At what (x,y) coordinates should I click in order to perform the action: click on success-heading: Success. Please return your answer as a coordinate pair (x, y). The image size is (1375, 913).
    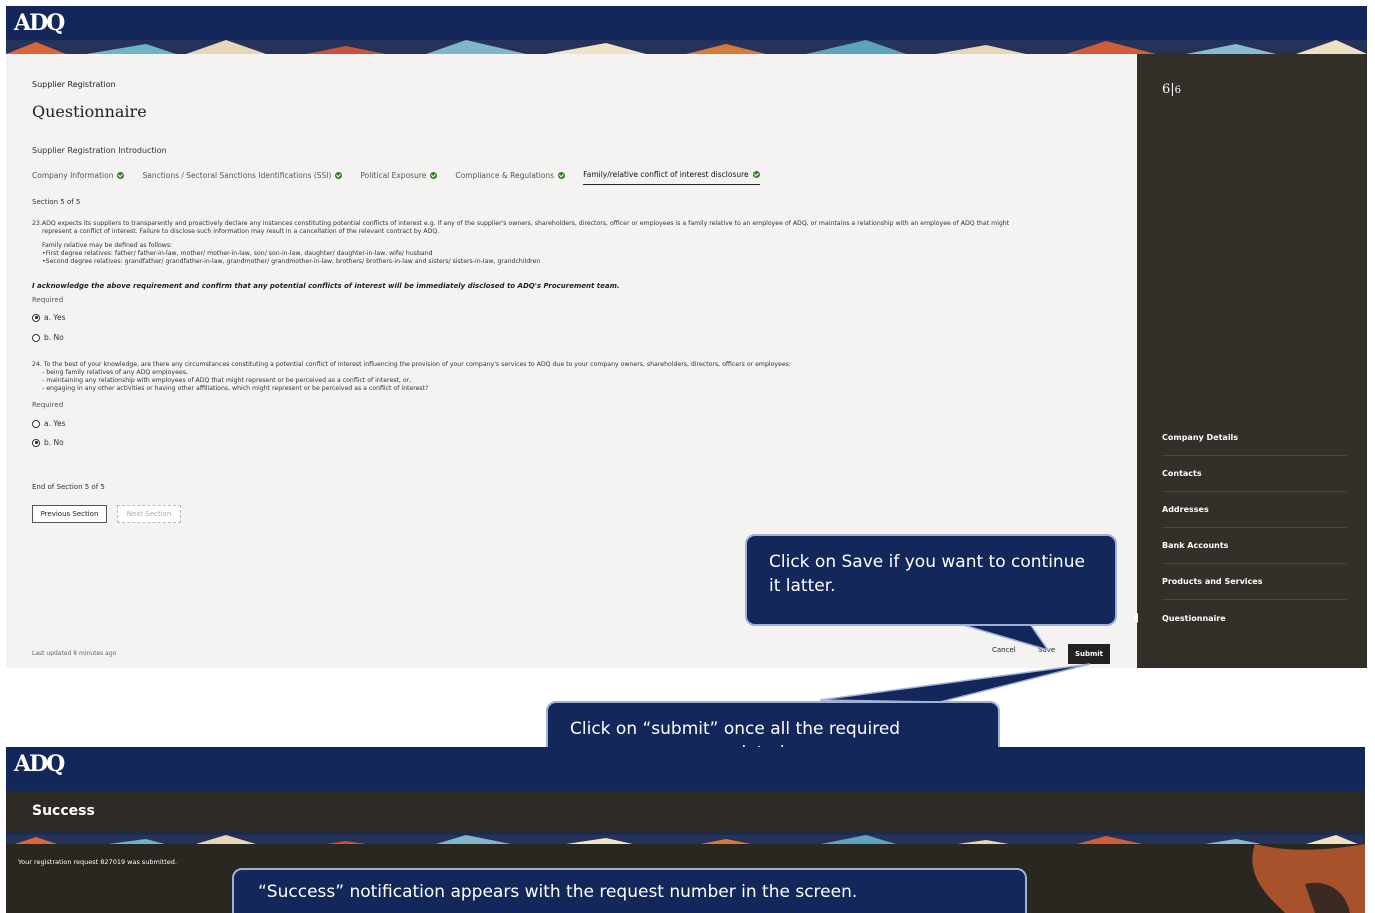
    Looking at the image, I should click on (63, 811).